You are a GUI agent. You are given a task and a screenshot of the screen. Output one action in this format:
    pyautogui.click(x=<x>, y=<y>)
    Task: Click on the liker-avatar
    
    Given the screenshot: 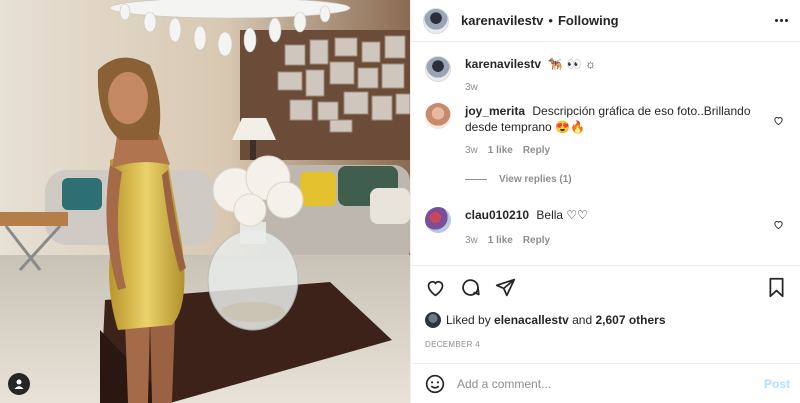 What is the action you would take?
    pyautogui.click(x=433, y=320)
    